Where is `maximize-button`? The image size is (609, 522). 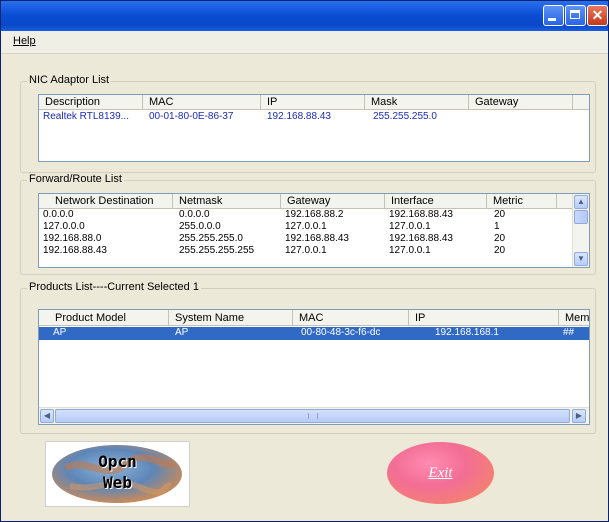
maximize-button is located at coordinates (575, 15).